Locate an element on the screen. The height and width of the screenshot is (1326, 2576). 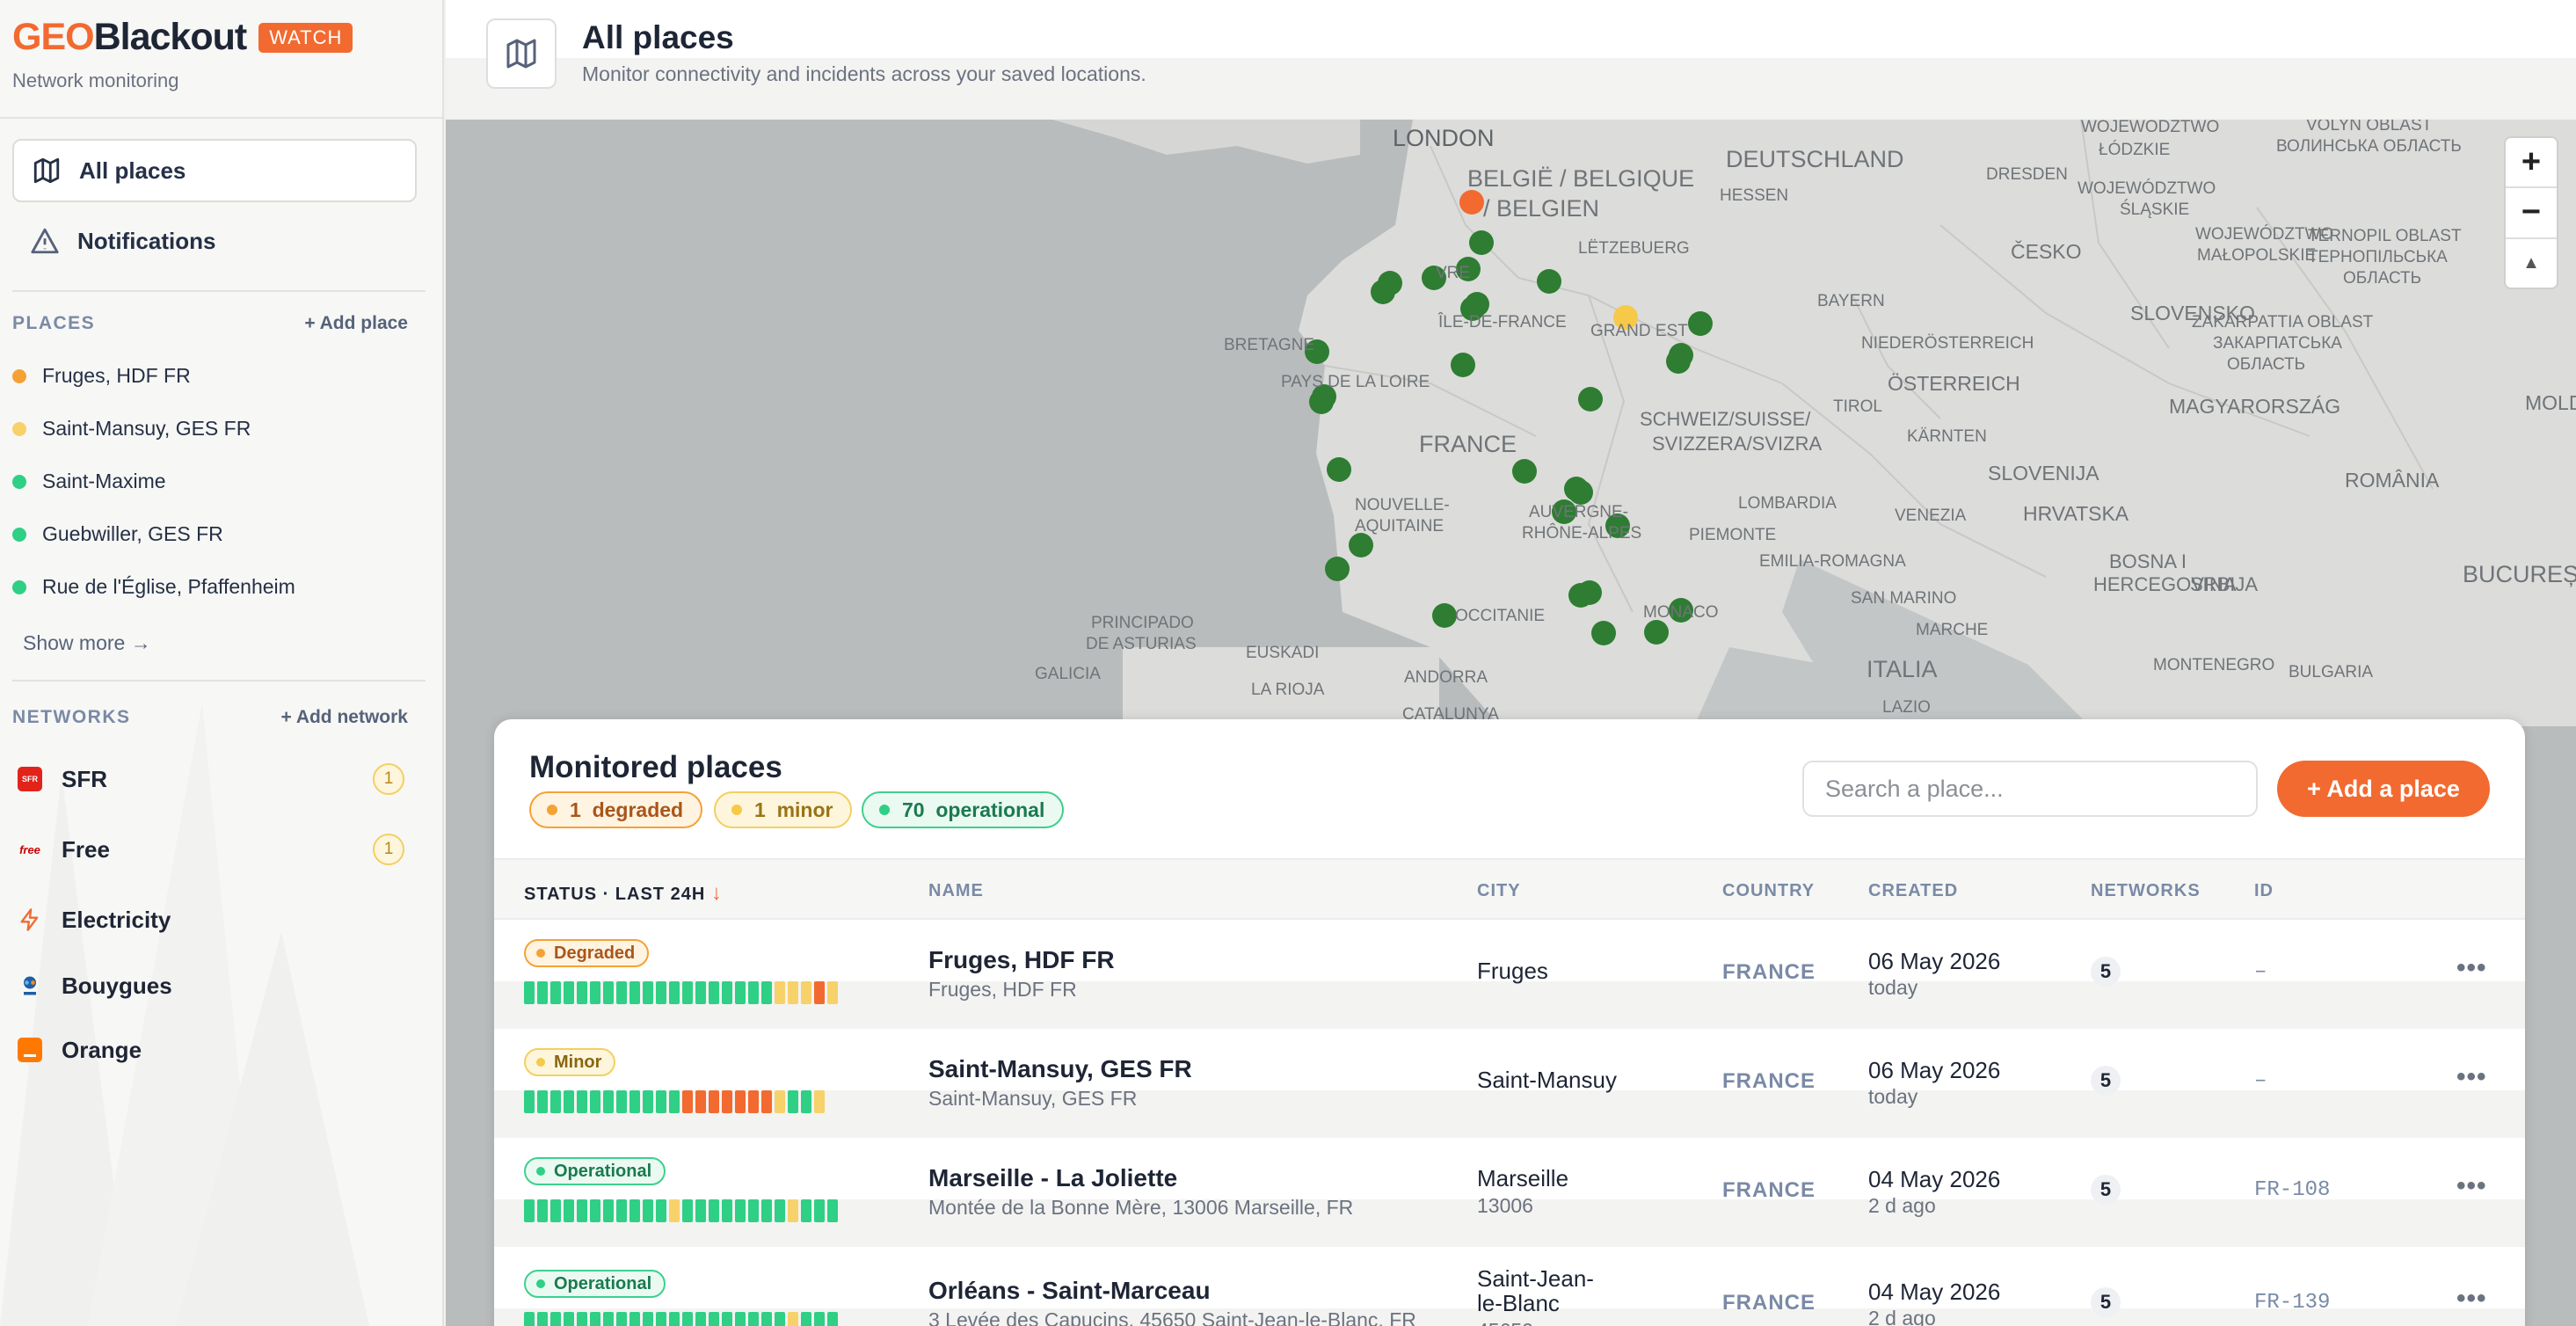
sfr-logo-icon: SFR is located at coordinates (30, 779).